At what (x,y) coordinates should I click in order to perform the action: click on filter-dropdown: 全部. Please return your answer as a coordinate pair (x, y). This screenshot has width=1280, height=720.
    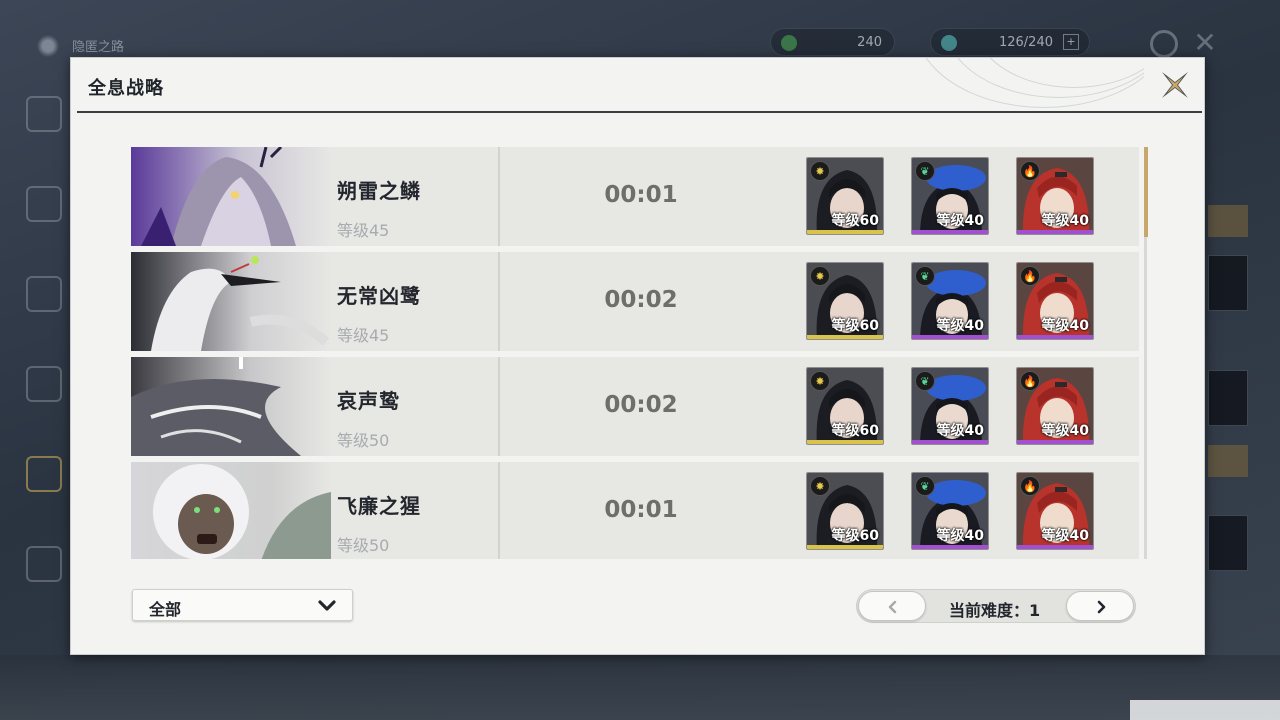
    Looking at the image, I should click on (242, 605).